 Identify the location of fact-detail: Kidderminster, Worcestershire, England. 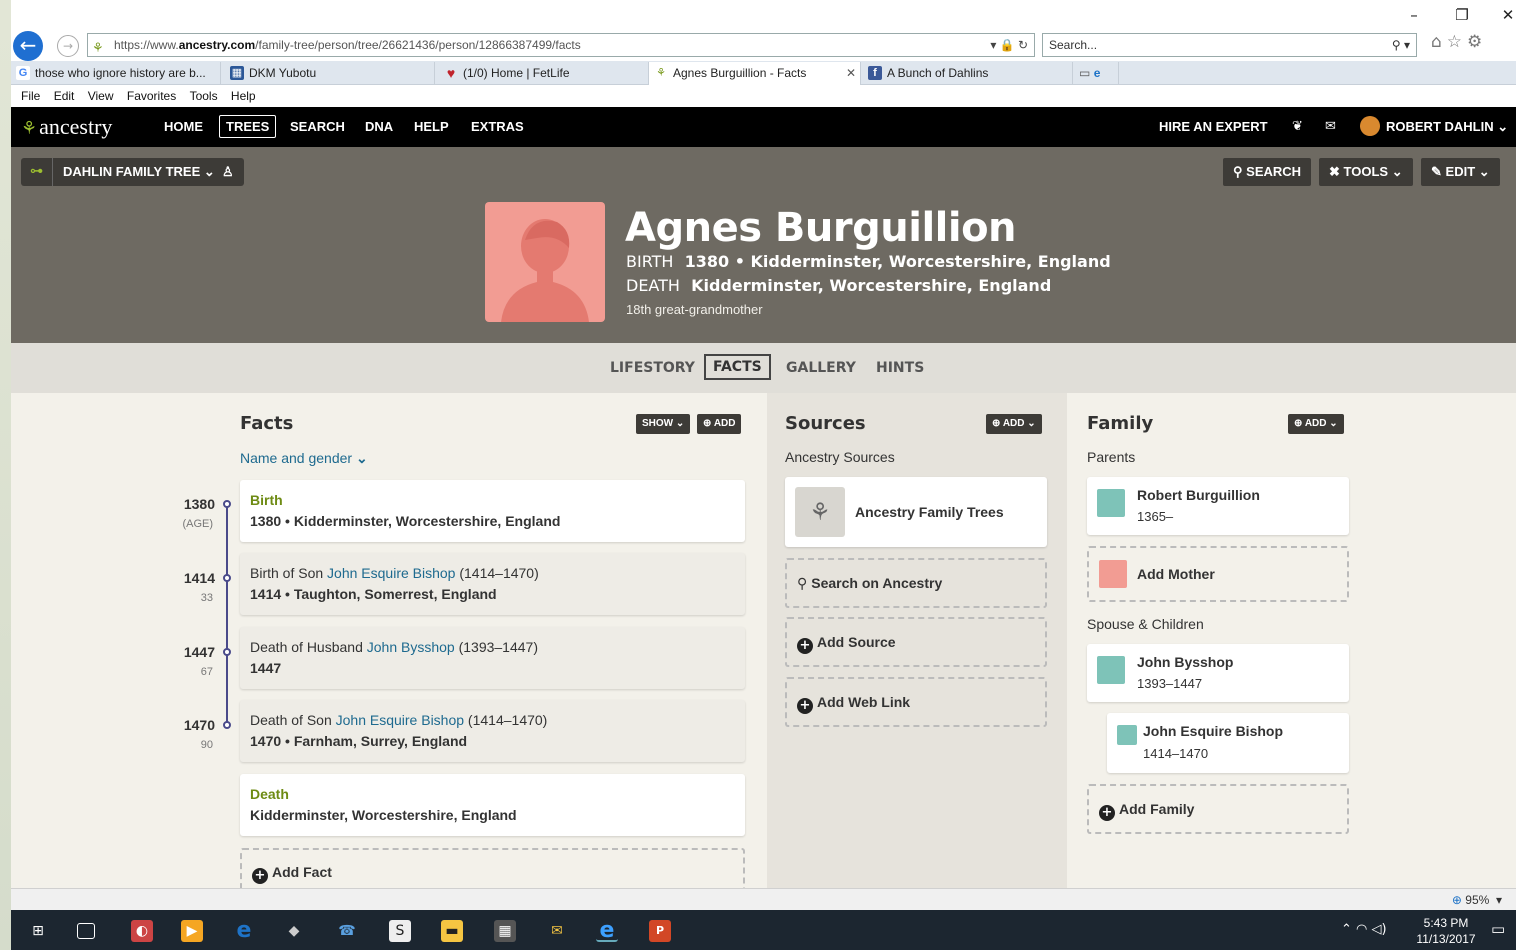
(383, 815).